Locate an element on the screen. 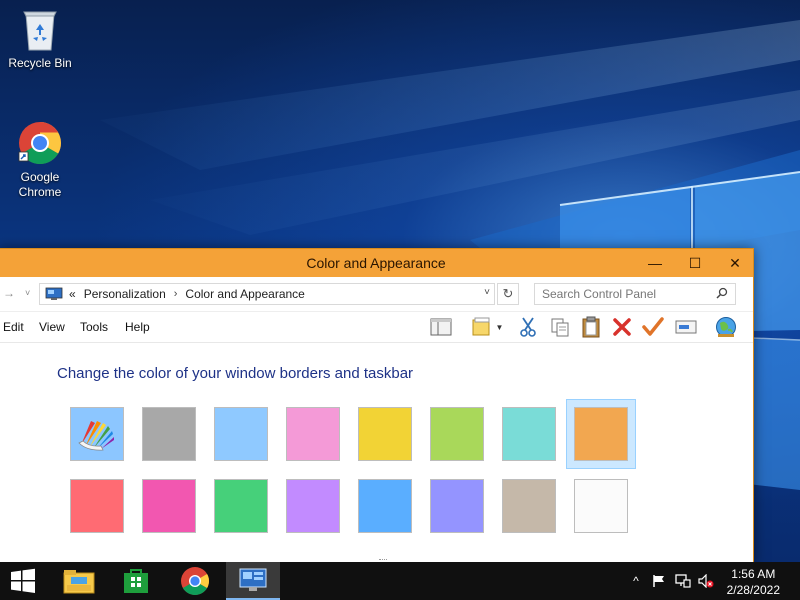 This screenshot has height=600, width=800. delete-button is located at coordinates (622, 327).